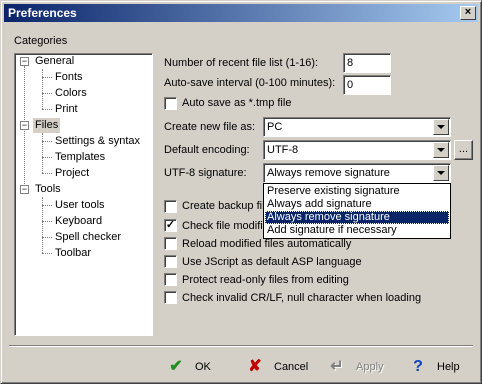 The width and height of the screenshot is (482, 384). What do you see at coordinates (47, 125) in the screenshot?
I see `tree-item-files: Files` at bounding box center [47, 125].